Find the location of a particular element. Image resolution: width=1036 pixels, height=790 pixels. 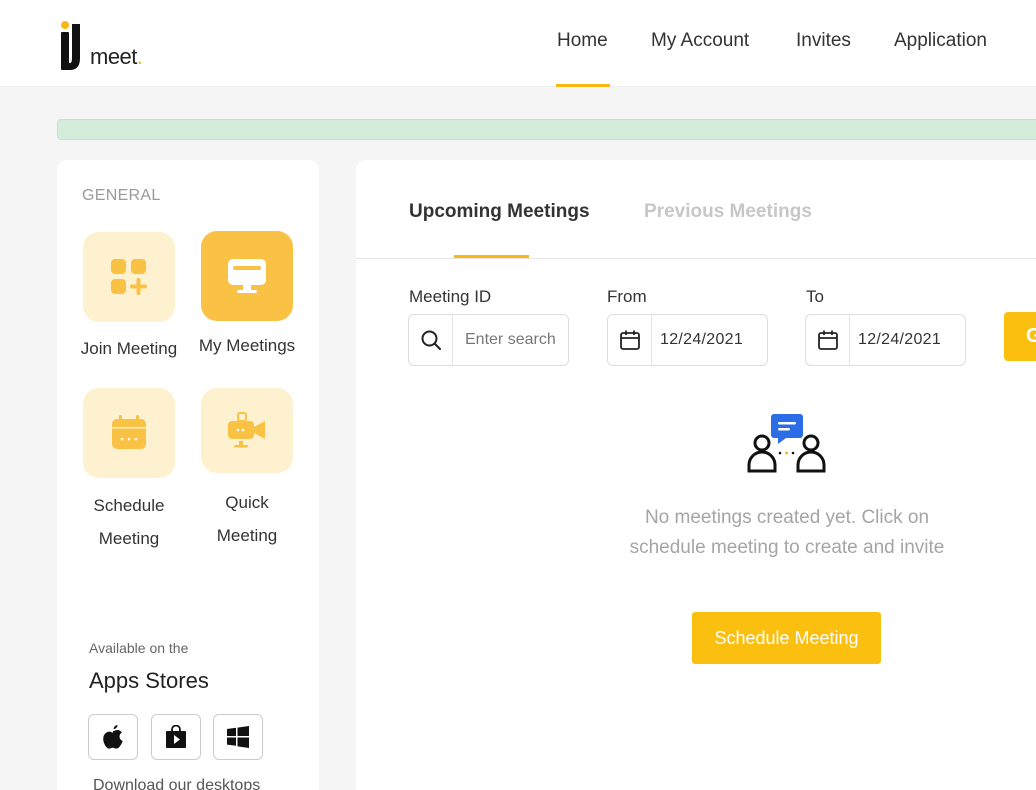

grid-plus-icon is located at coordinates (129, 277).